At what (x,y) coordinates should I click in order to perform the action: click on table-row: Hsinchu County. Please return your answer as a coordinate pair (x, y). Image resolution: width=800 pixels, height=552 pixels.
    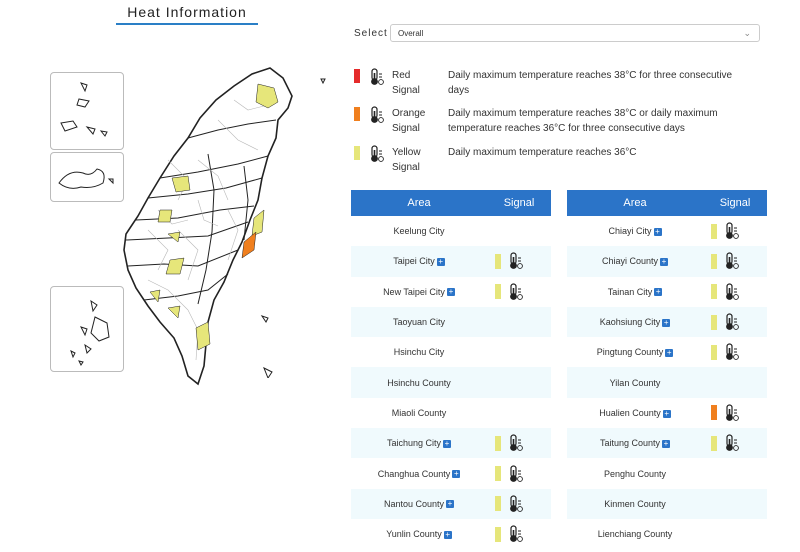
    Looking at the image, I should click on (451, 382).